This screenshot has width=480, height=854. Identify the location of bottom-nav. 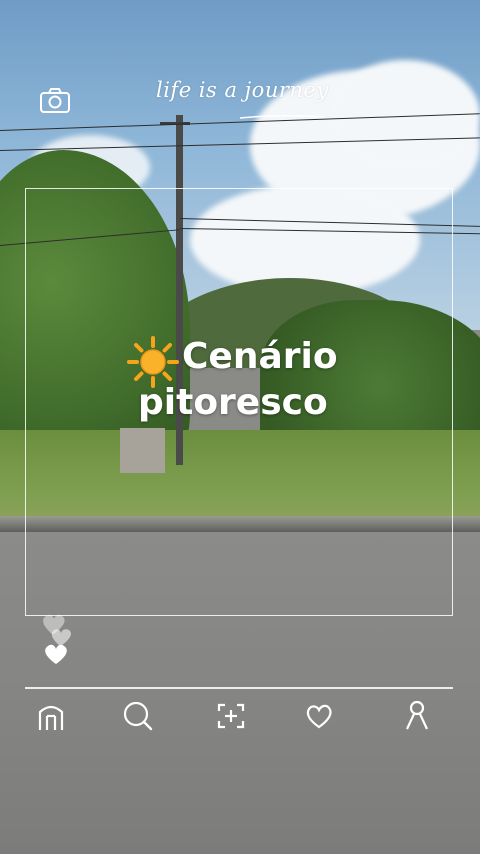
(239, 718).